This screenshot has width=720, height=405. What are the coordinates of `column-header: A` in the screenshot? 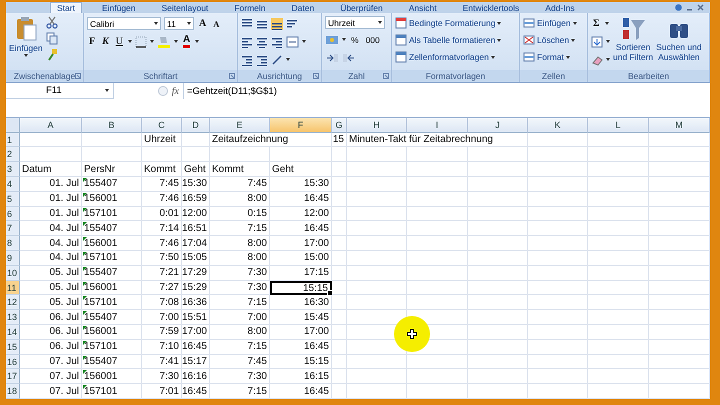 It's located at (51, 125).